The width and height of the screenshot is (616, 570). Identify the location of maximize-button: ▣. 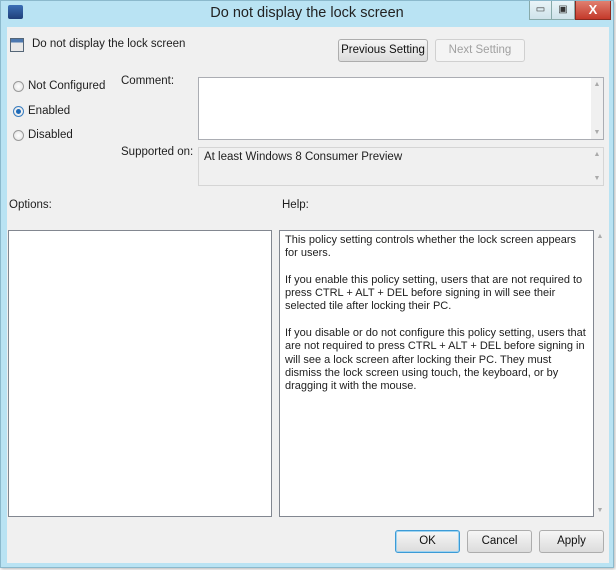
(563, 10).